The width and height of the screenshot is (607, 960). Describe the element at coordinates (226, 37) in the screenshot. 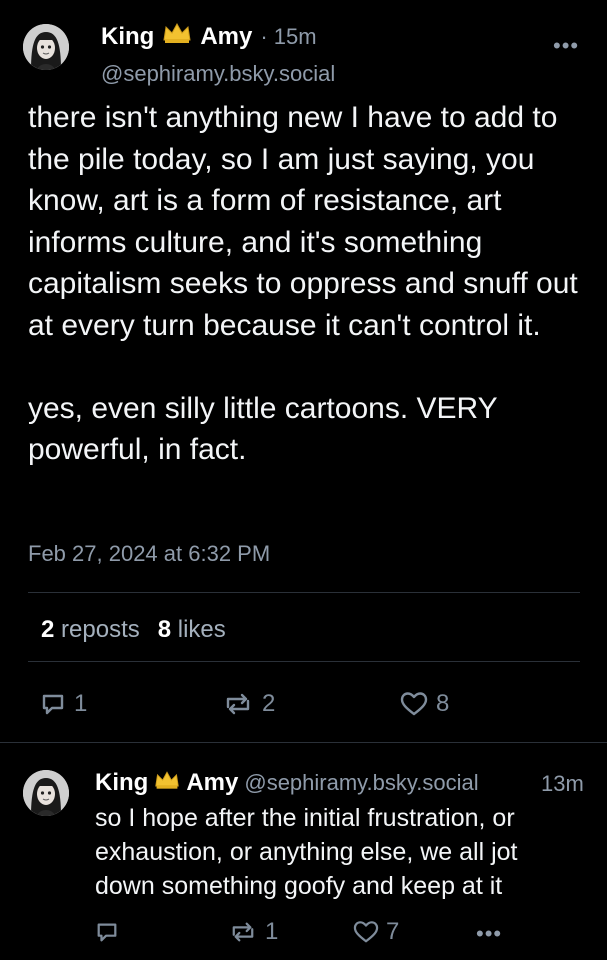

I see `author-last-name: Amy` at that location.